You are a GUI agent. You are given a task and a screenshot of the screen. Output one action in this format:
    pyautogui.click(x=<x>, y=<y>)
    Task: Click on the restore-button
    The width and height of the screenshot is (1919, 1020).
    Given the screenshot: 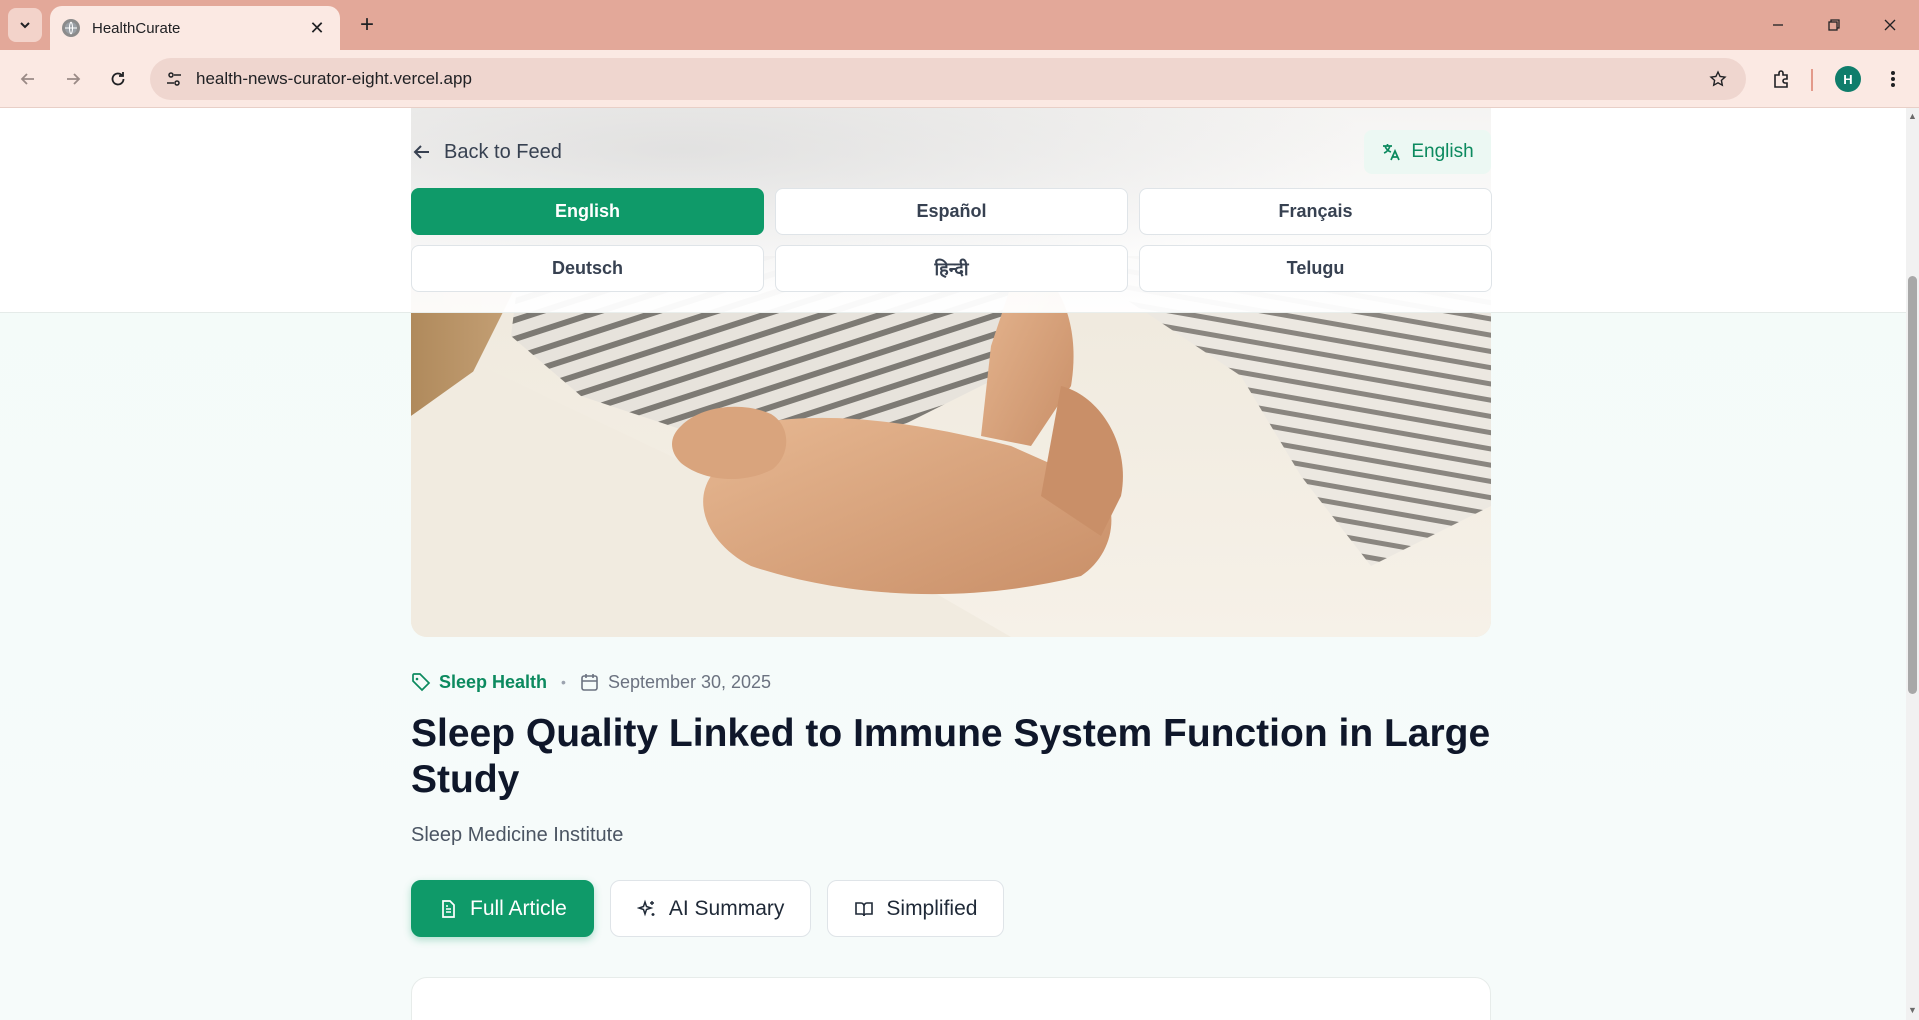 What is the action you would take?
    pyautogui.click(x=1834, y=25)
    